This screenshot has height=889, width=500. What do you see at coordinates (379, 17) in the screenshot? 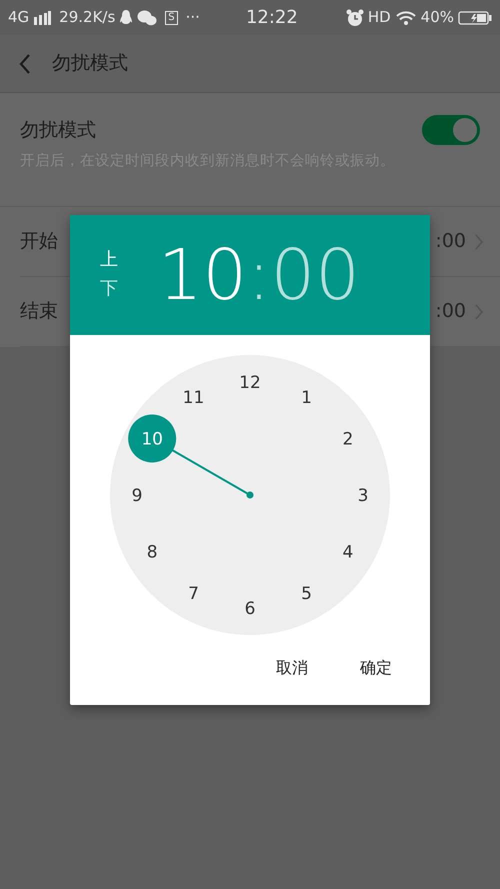
I see `hd-label: HD` at bounding box center [379, 17].